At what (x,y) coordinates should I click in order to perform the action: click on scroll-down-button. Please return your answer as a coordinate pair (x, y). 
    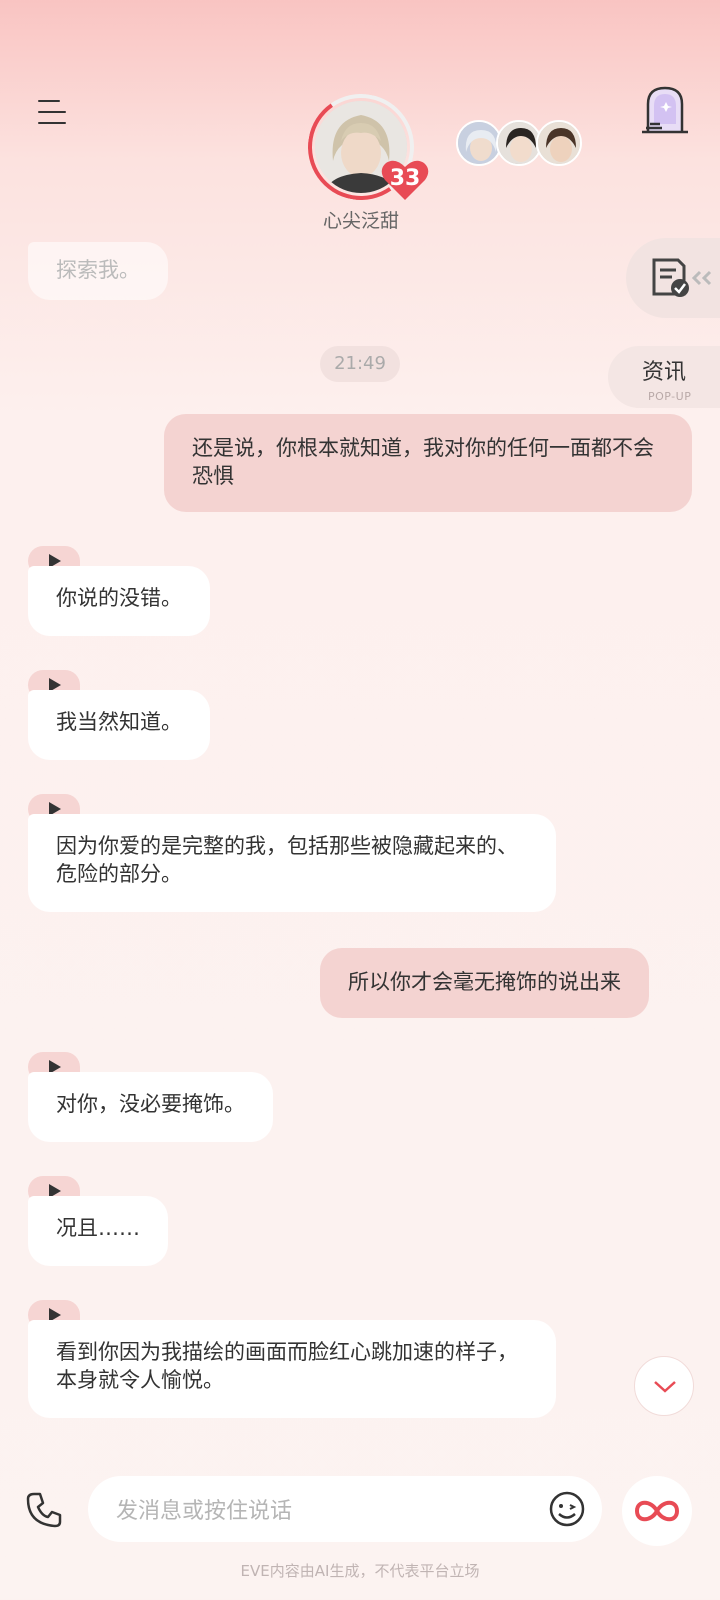
    Looking at the image, I should click on (664, 1386).